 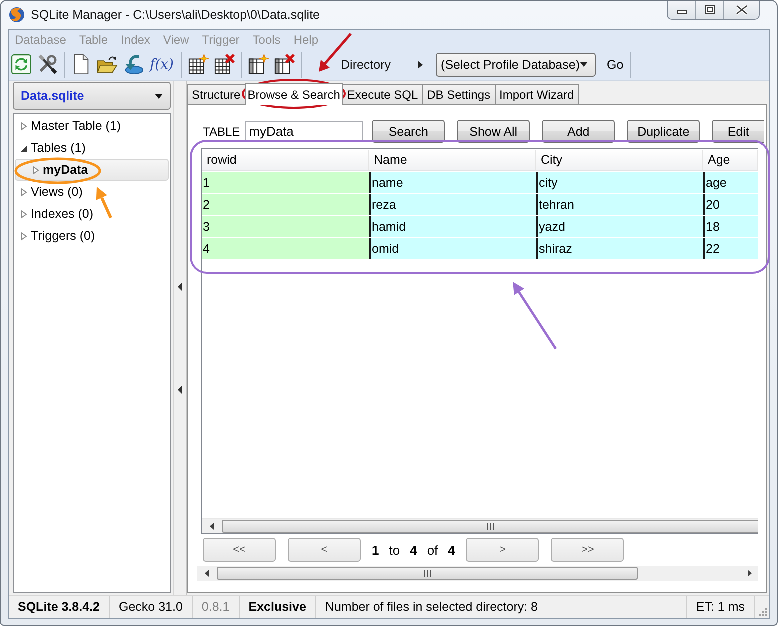 What do you see at coordinates (502, 607) in the screenshot?
I see `status-message: Number of files in selected directory: 8` at bounding box center [502, 607].